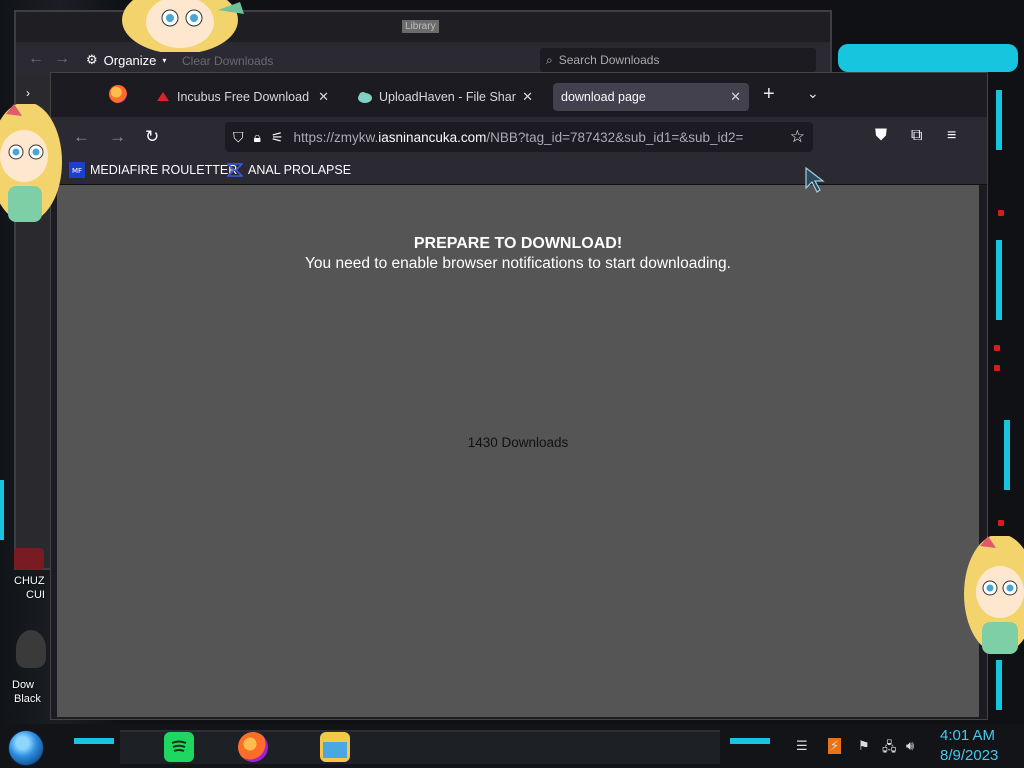 This screenshot has height=768, width=1024. I want to click on extensions-icon: ⧉, so click(916, 136).